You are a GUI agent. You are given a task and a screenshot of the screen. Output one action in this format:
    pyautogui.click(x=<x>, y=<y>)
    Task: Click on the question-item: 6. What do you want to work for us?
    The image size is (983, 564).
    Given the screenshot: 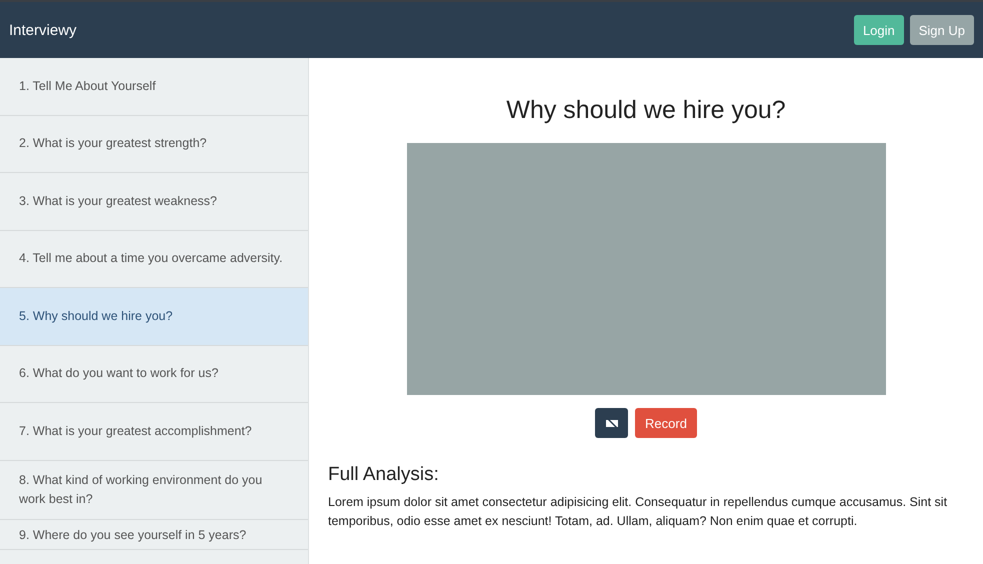 What is the action you would take?
    pyautogui.click(x=154, y=374)
    